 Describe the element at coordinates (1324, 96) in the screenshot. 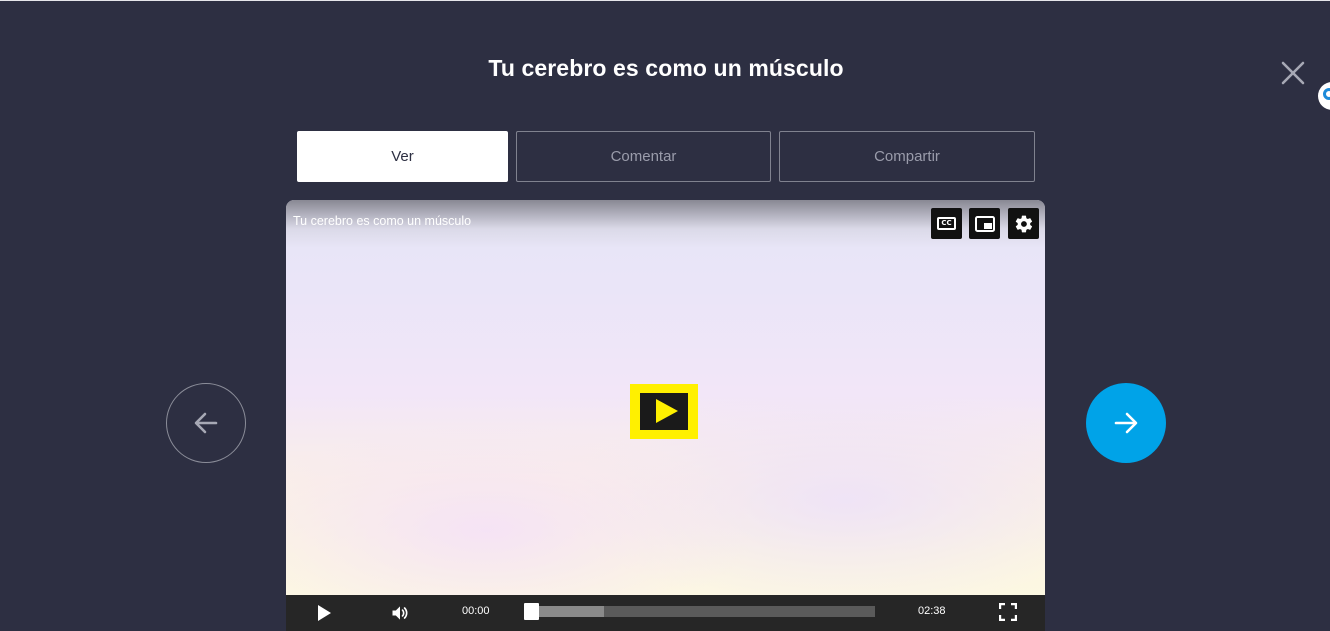

I see `side-widget-icon` at that location.